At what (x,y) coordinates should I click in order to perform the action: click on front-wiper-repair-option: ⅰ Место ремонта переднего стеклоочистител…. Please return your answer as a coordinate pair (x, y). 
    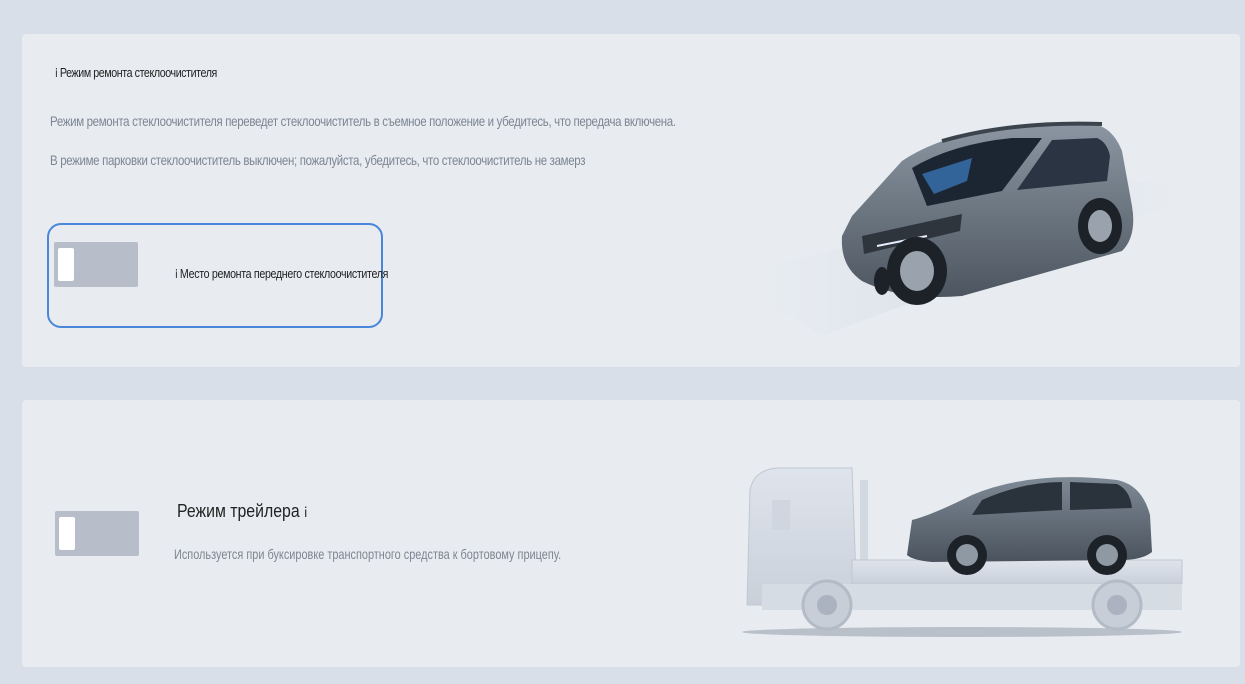
    Looking at the image, I should click on (217, 275).